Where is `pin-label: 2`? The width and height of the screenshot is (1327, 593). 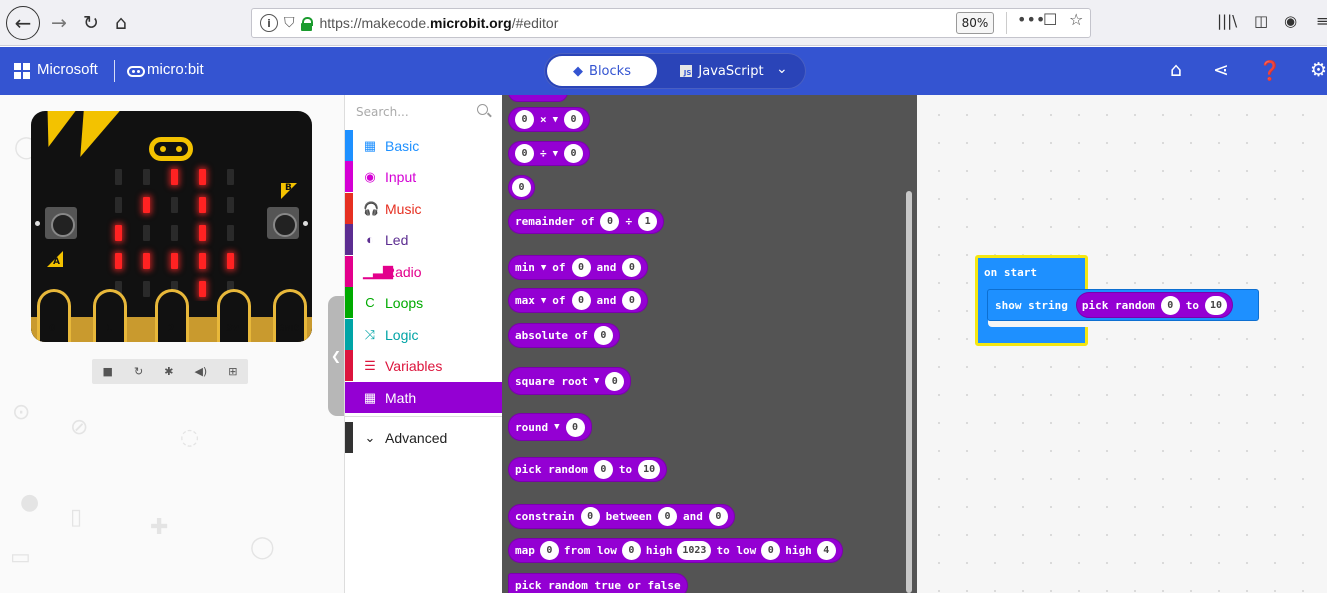 pin-label: 2 is located at coordinates (171, 329).